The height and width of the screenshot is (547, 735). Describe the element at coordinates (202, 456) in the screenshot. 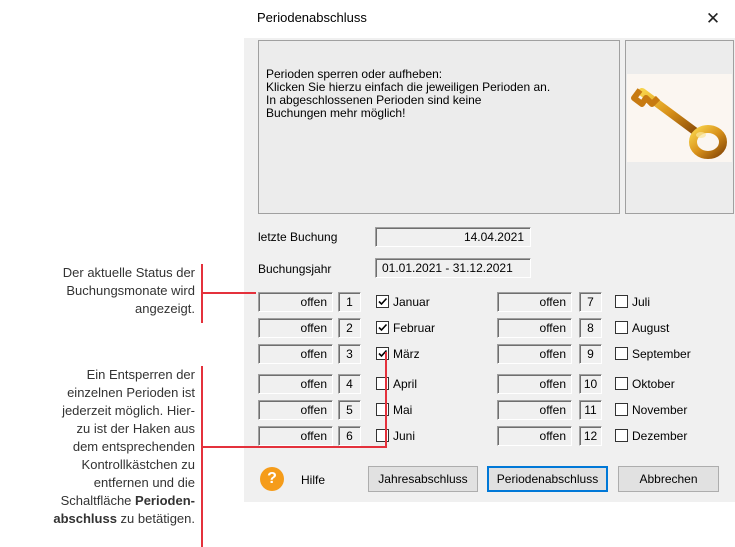

I see `annotation-bracket-unlock` at that location.